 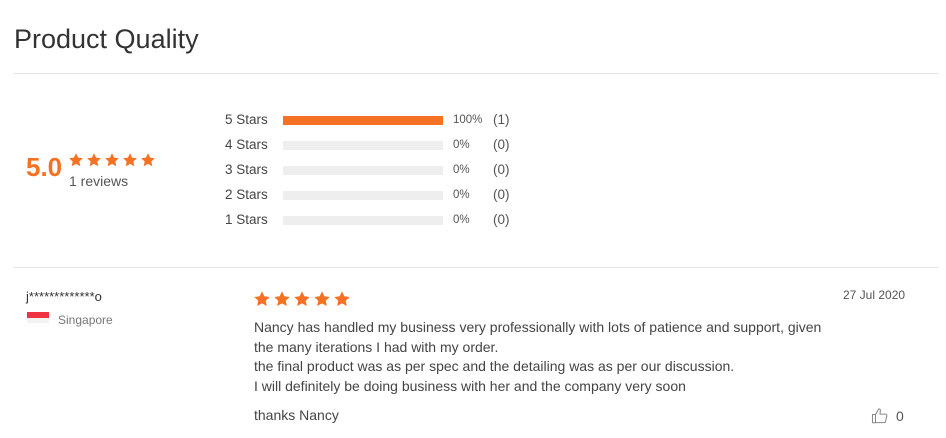 What do you see at coordinates (246, 144) in the screenshot?
I see `distribution-label: 4 Stars` at bounding box center [246, 144].